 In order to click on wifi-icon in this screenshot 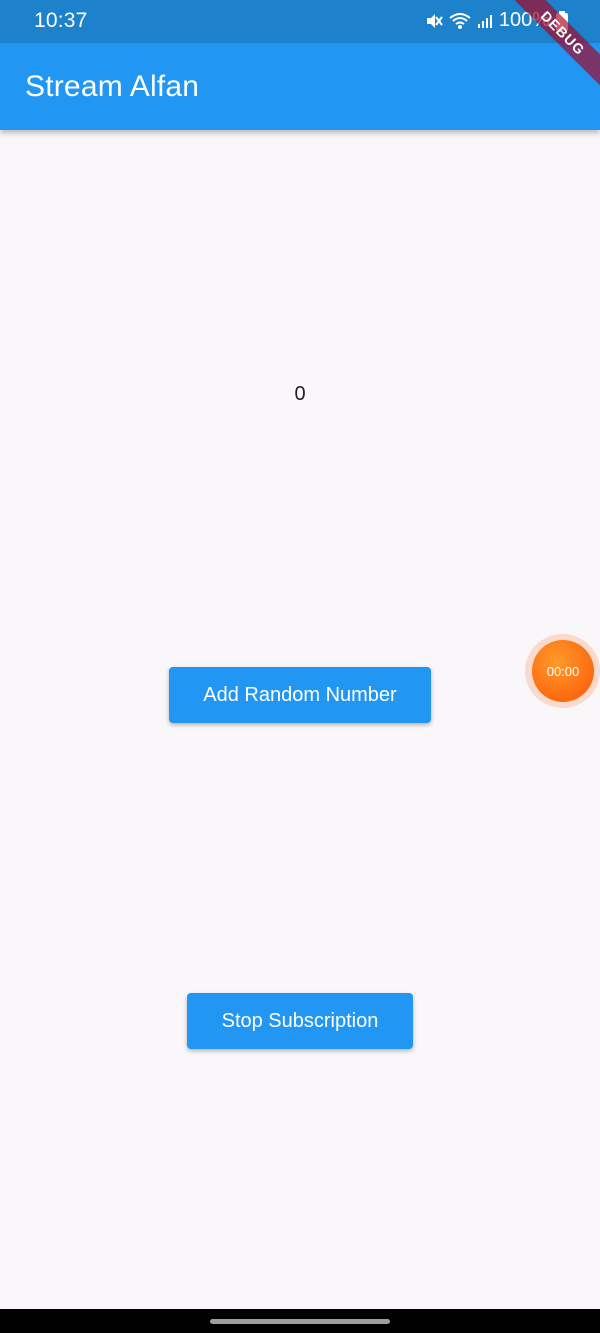, I will do `click(460, 21)`.